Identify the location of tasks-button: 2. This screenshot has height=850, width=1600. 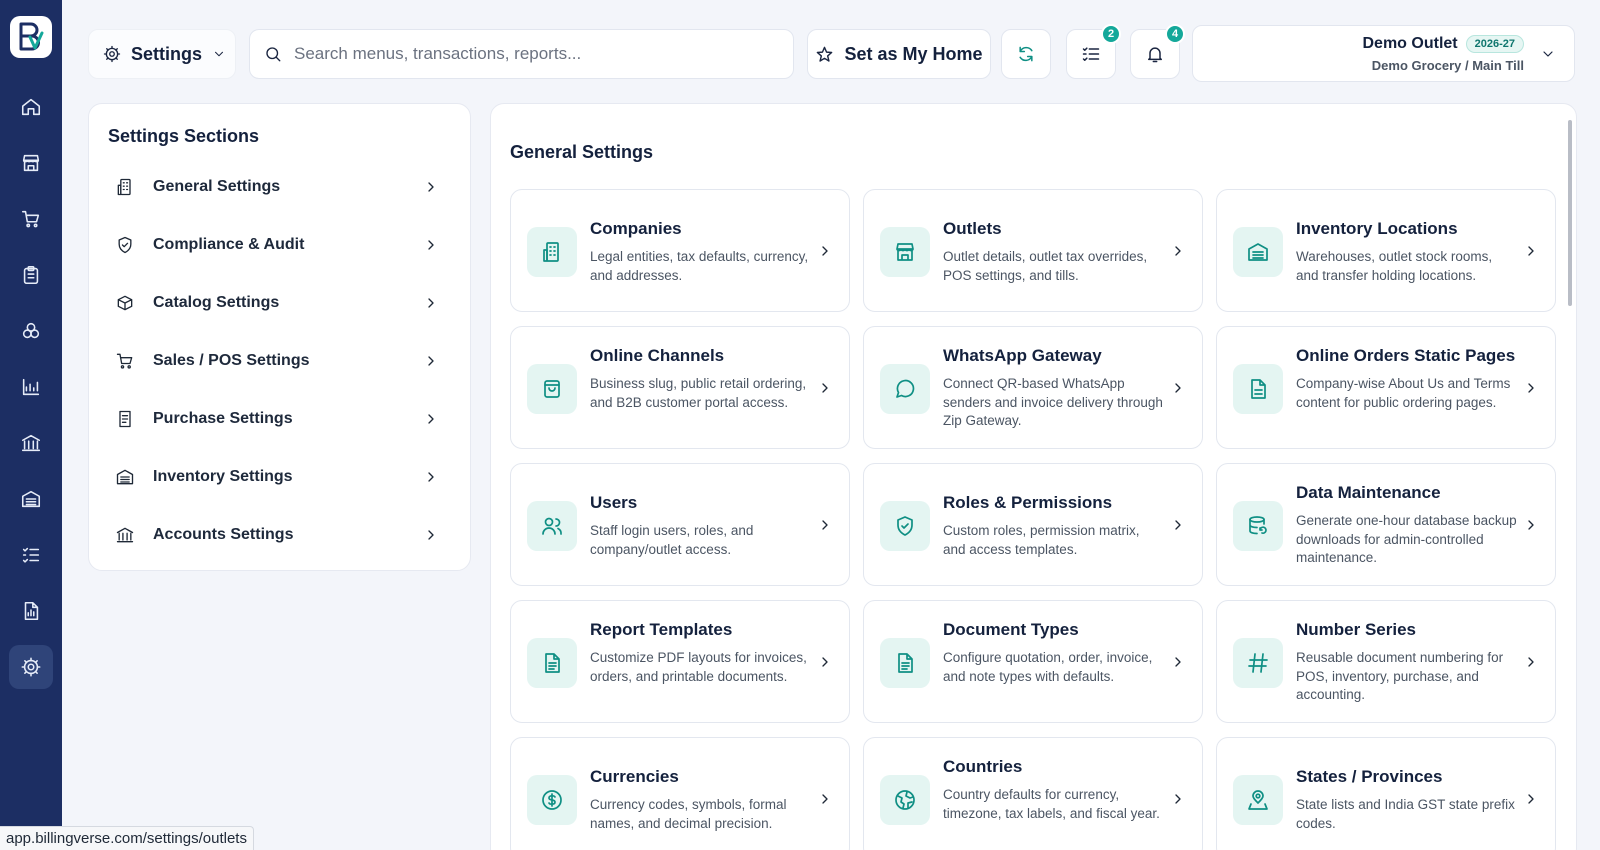
(1093, 51).